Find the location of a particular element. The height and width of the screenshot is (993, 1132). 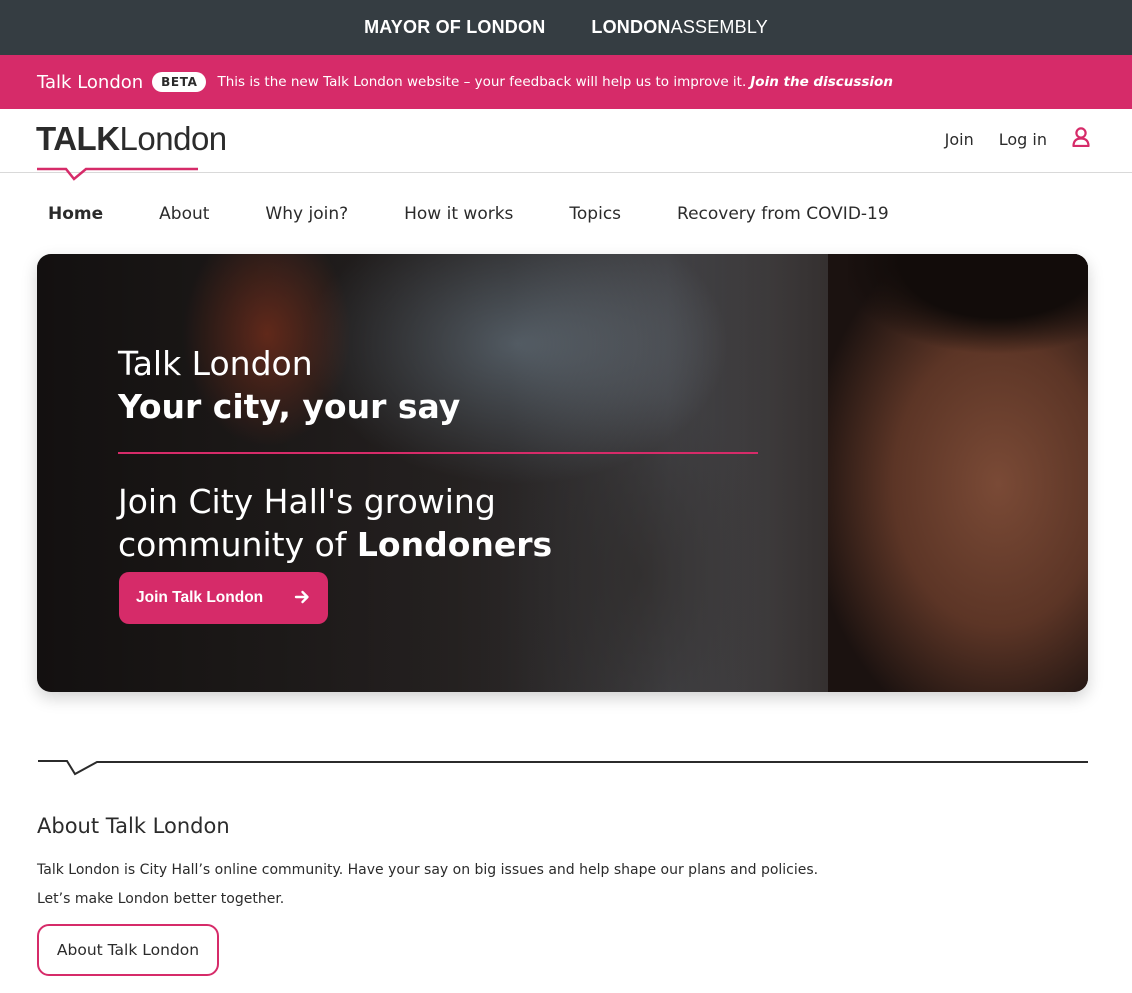

hero-join-line2: community of Londoners is located at coordinates (438, 544).